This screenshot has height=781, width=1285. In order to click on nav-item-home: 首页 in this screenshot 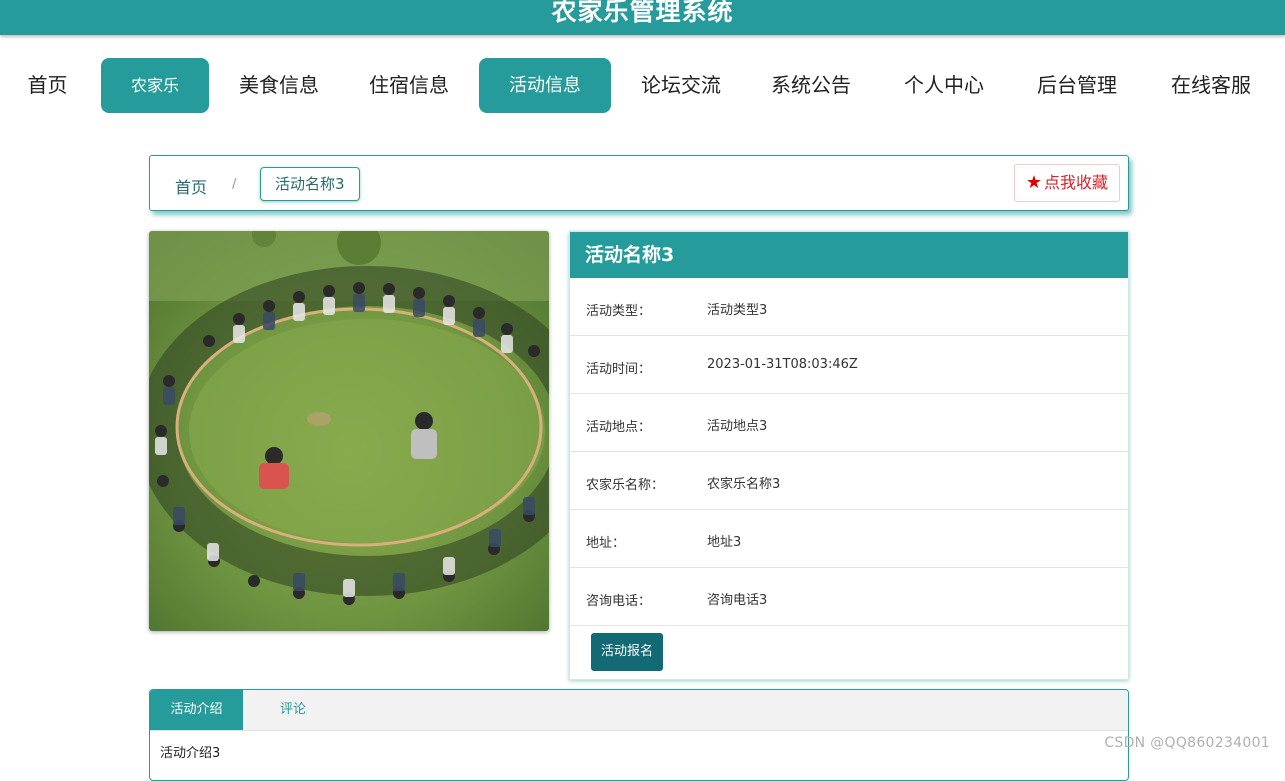, I will do `click(47, 85)`.